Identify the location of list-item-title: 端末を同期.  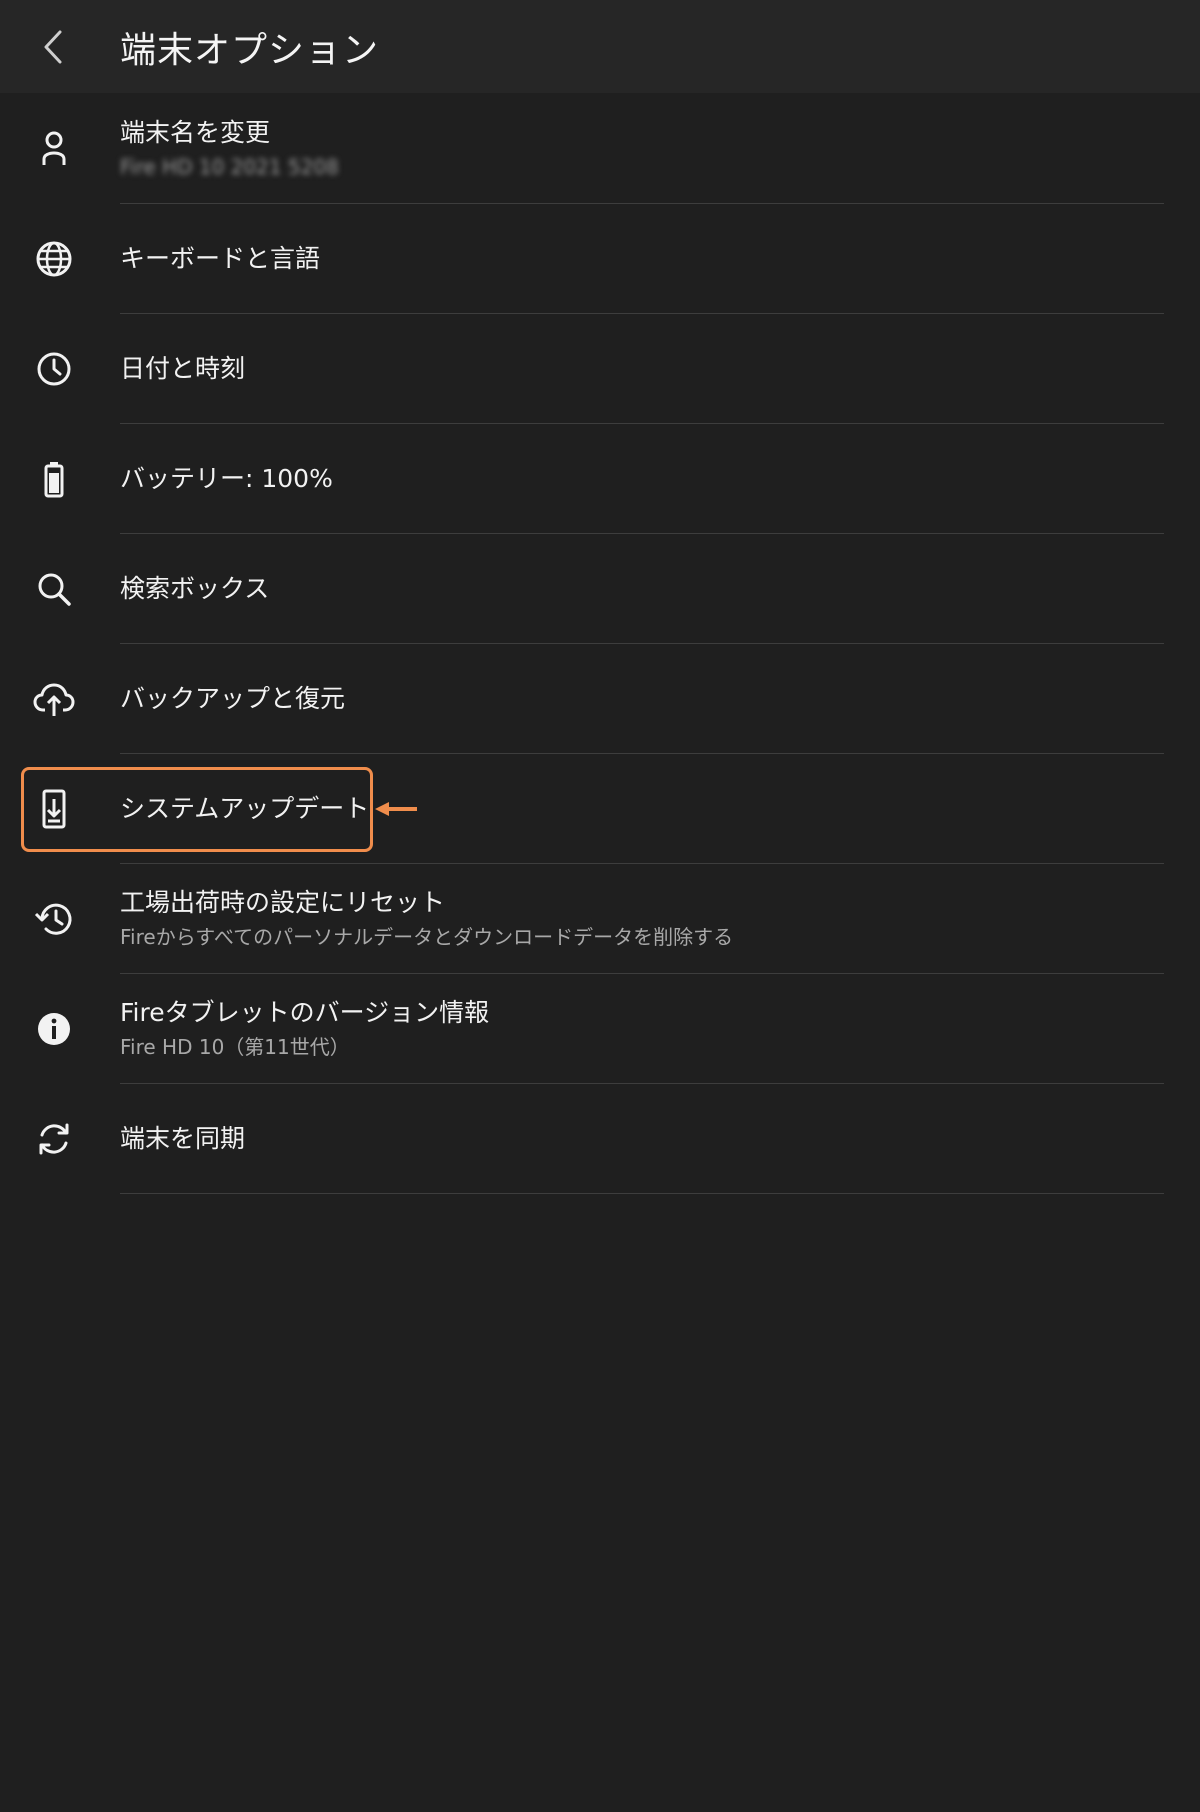
(183, 1138).